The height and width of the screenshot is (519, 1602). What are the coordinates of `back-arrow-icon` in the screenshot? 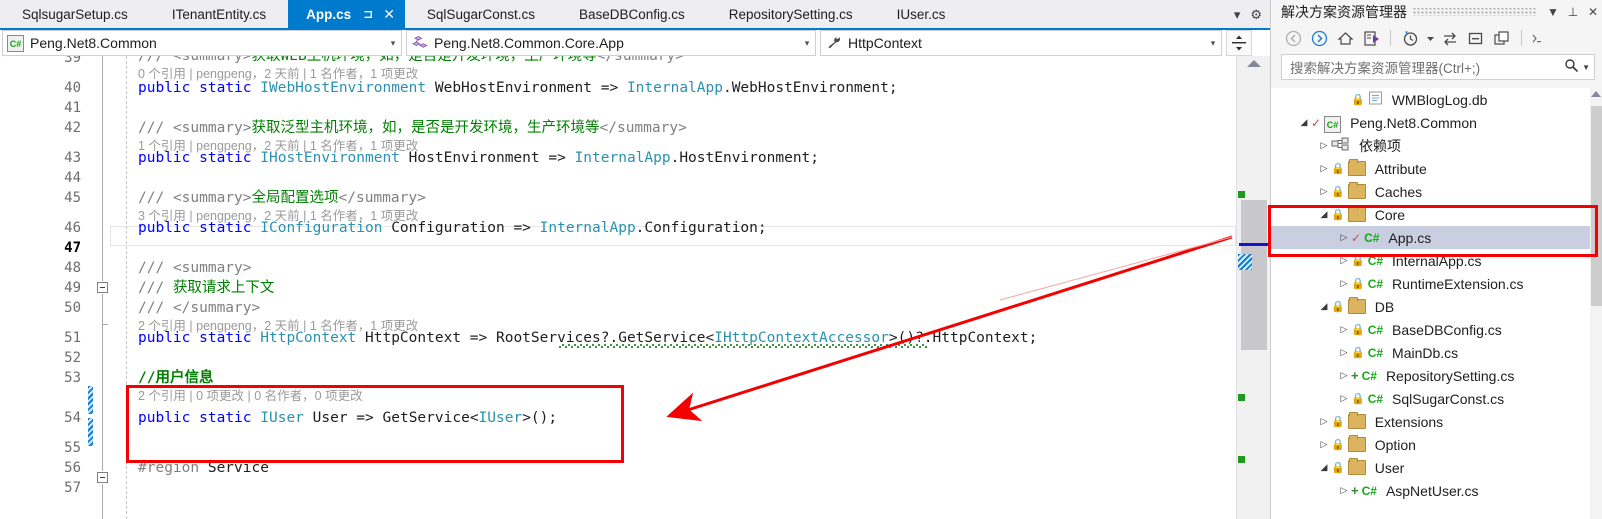 It's located at (1293, 38).